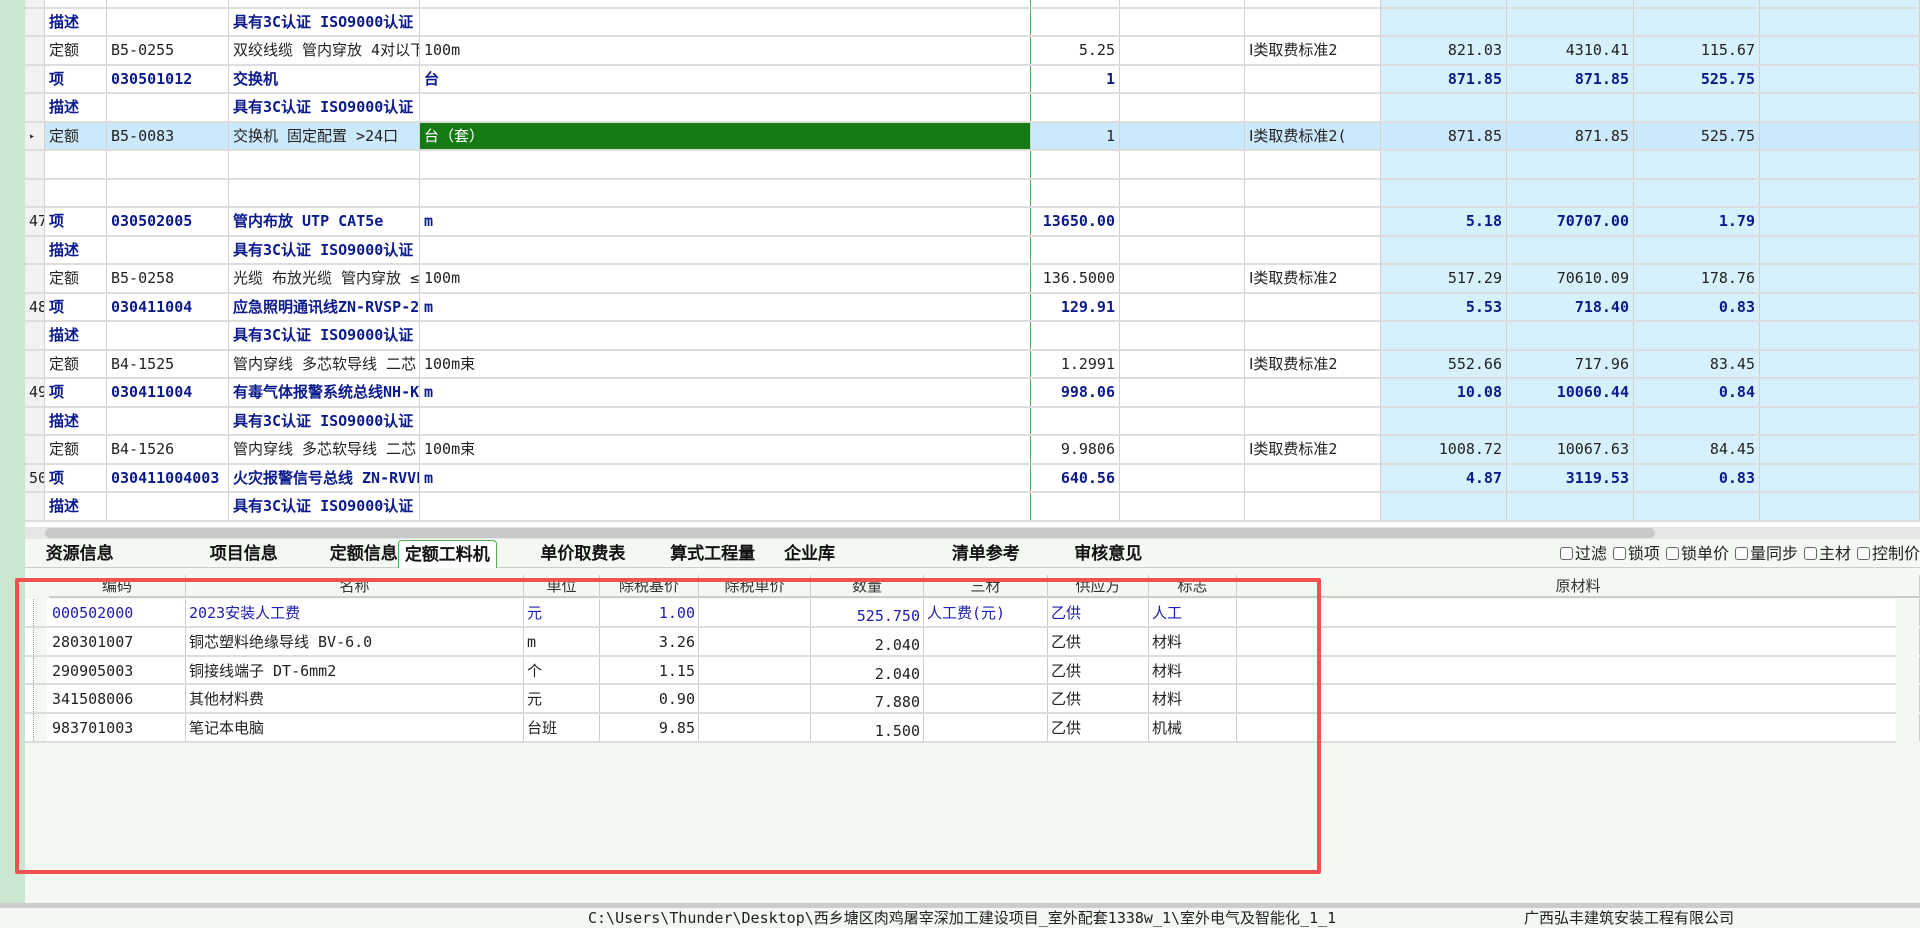 This screenshot has height=928, width=1920. What do you see at coordinates (1098, 586) in the screenshot?
I see `column-header-supplier: 供应方` at bounding box center [1098, 586].